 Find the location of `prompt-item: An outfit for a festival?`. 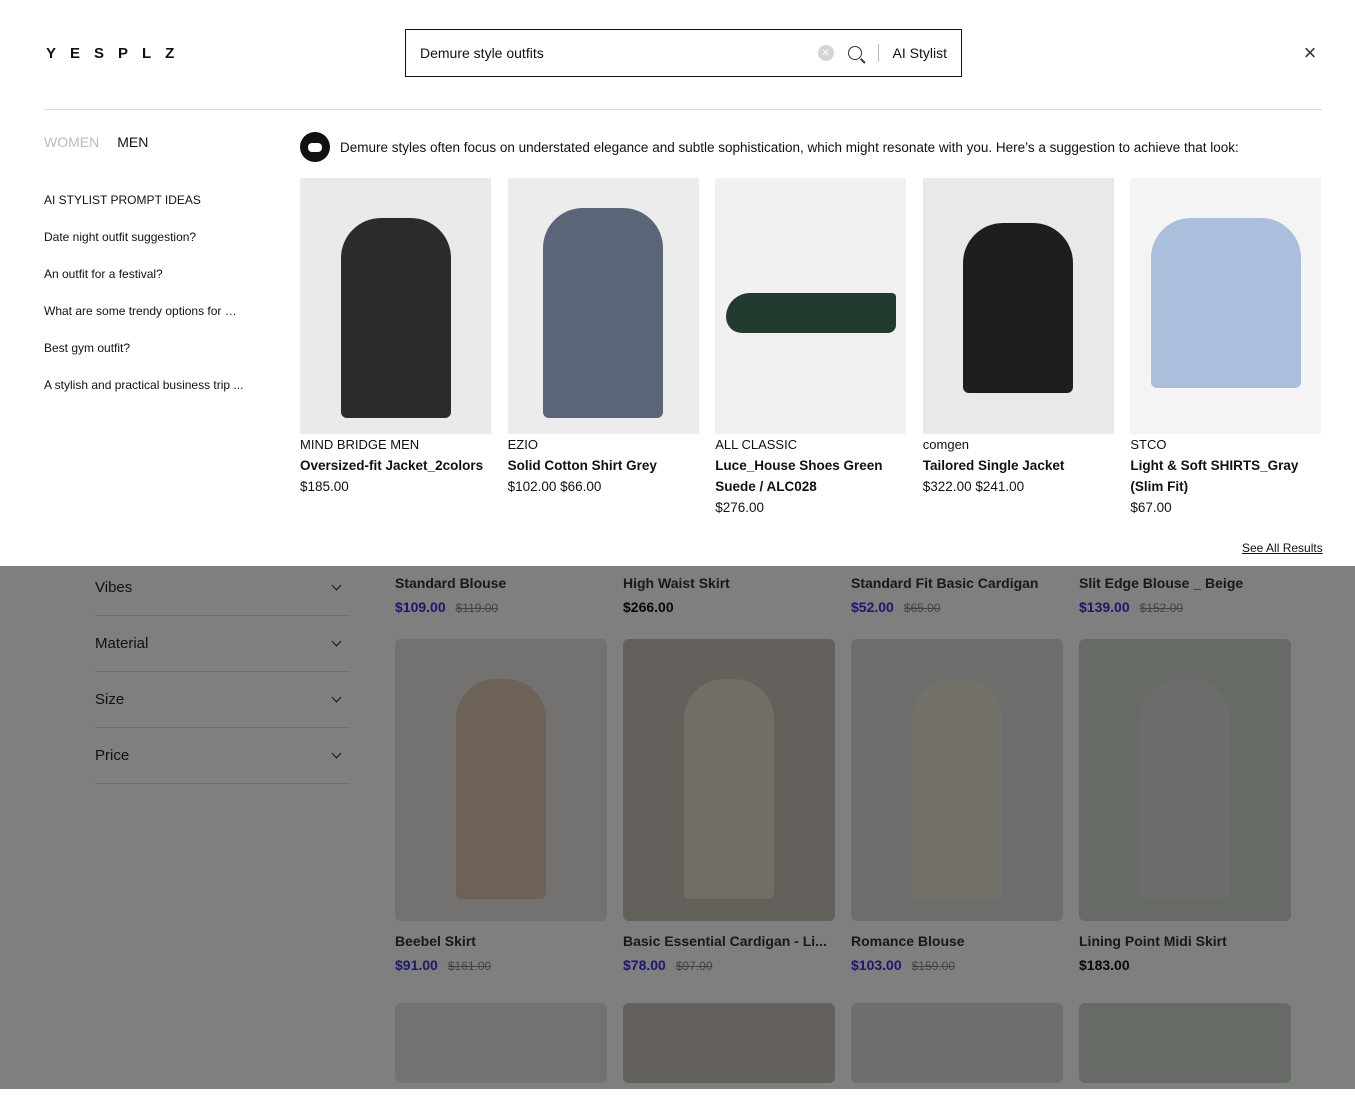

prompt-item: An outfit for a festival? is located at coordinates (144, 274).